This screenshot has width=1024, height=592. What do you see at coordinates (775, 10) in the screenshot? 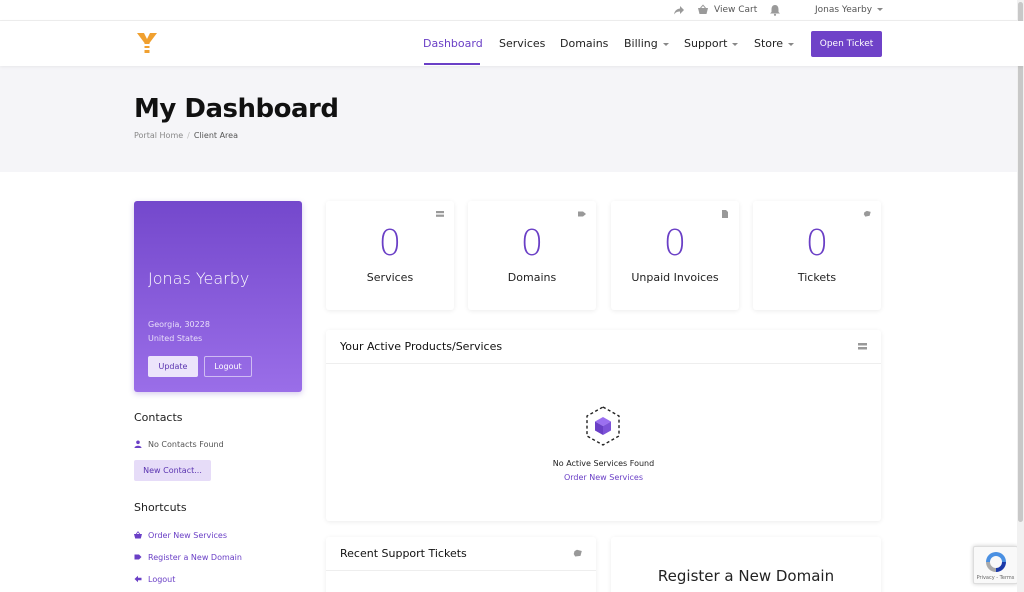
I see `bell-icon` at bounding box center [775, 10].